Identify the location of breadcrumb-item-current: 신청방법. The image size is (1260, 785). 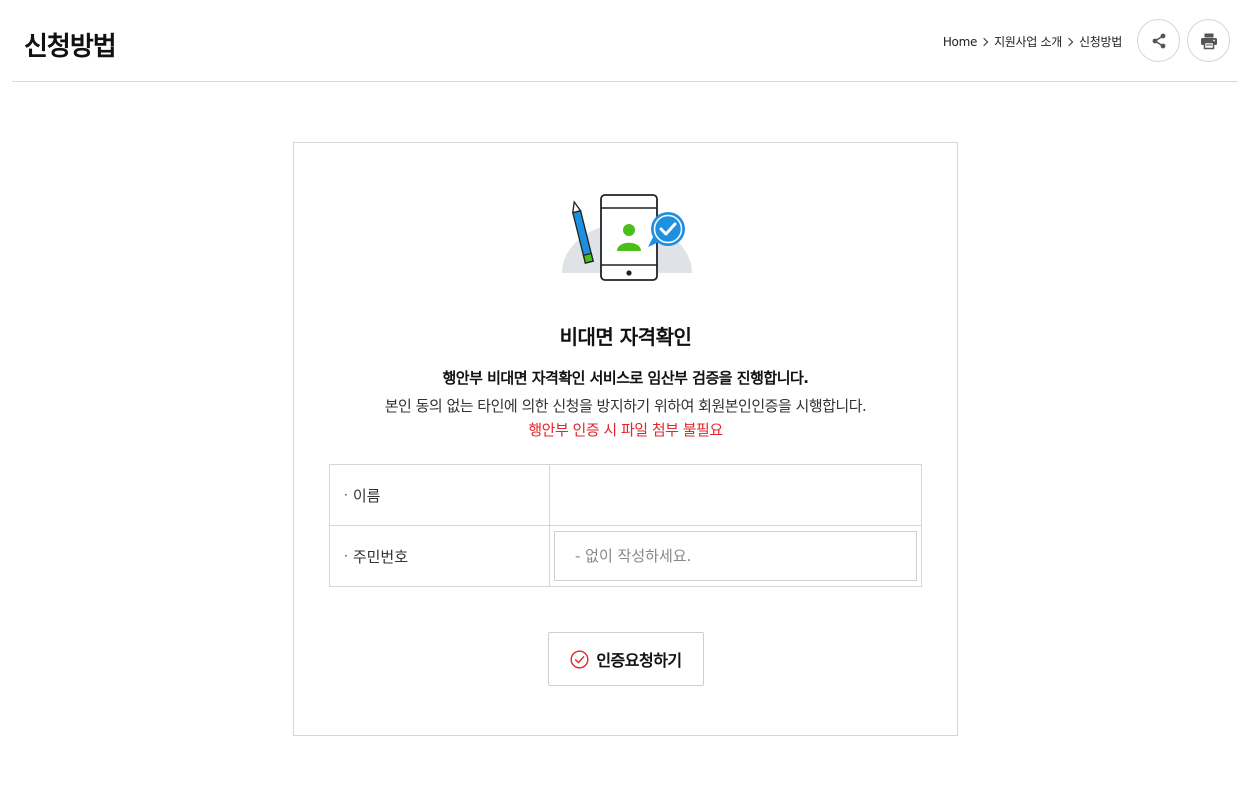
(1100, 42).